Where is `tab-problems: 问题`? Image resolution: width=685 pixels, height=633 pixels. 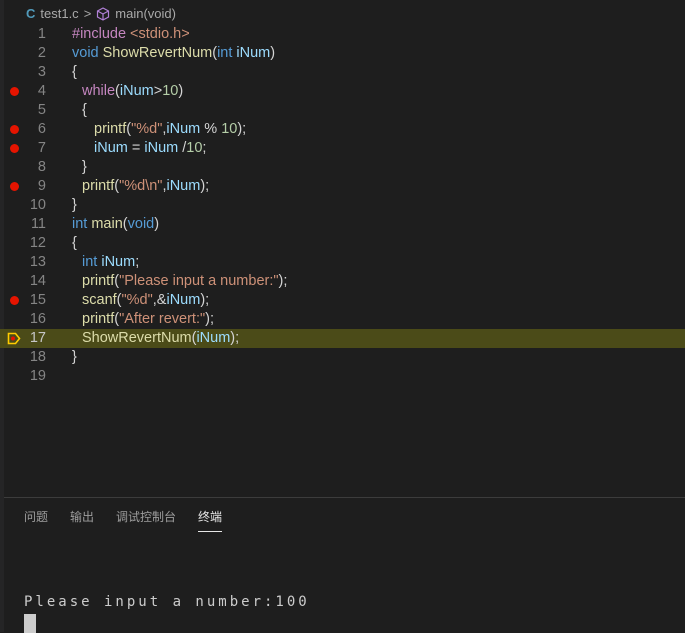 tab-problems: 问题 is located at coordinates (36, 520).